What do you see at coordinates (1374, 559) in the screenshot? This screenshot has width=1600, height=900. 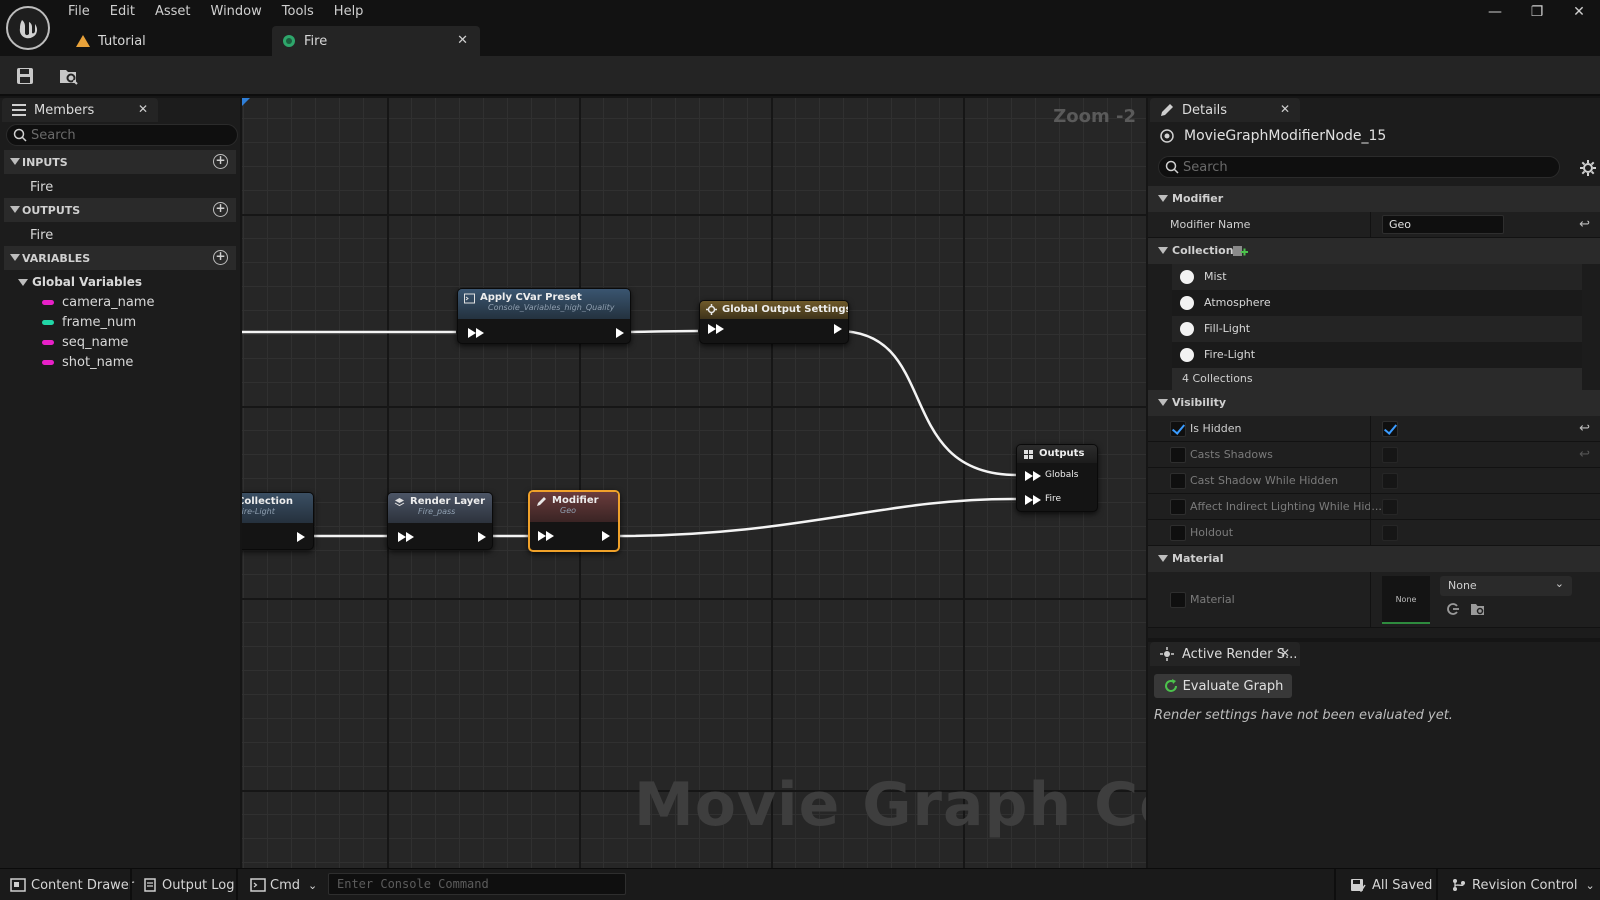 I see `material-category: Material` at bounding box center [1374, 559].